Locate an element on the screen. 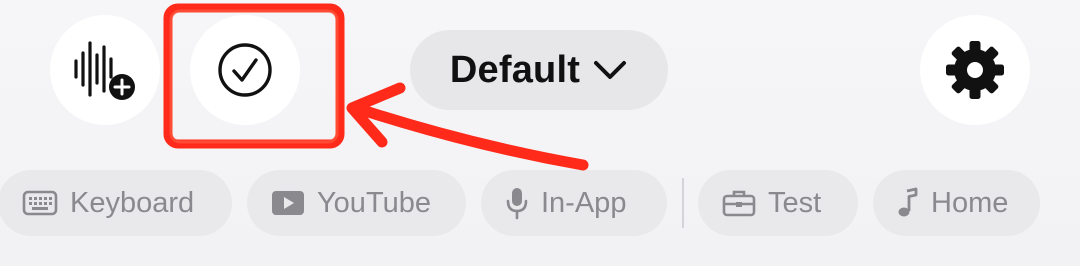 The image size is (1080, 266). chip-in-app: In-App is located at coordinates (574, 203).